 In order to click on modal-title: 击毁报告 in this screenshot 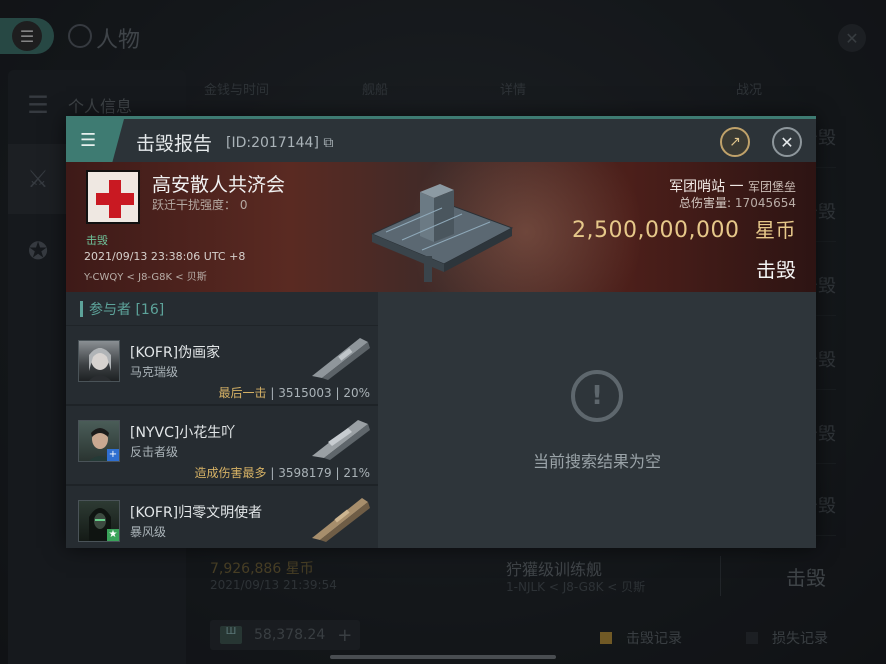, I will do `click(174, 144)`.